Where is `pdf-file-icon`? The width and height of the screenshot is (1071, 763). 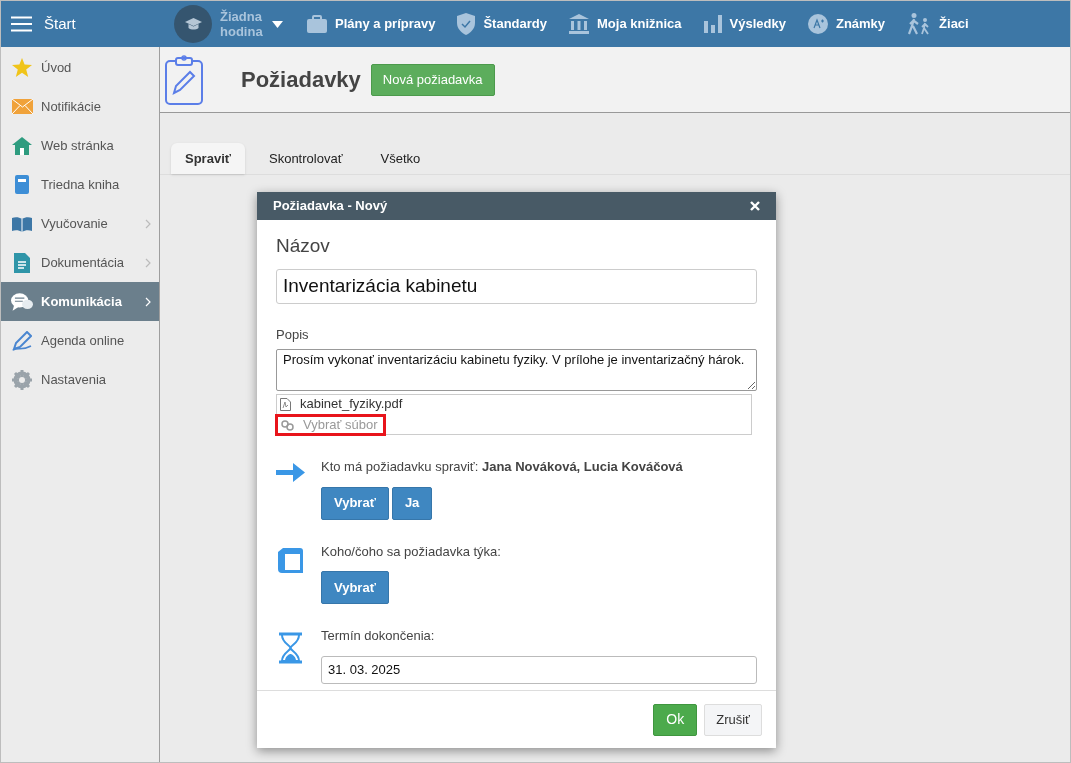 pdf-file-icon is located at coordinates (285, 404).